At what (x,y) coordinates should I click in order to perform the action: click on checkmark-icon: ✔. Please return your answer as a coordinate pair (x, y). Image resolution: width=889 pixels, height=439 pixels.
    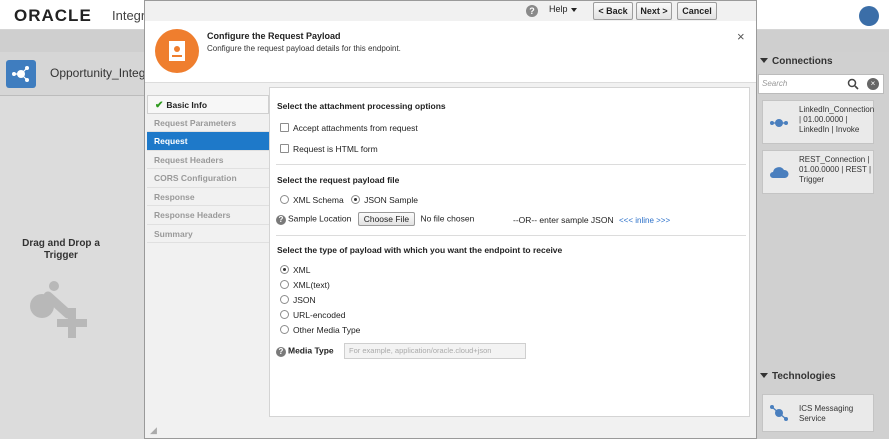
    Looking at the image, I should click on (159, 105).